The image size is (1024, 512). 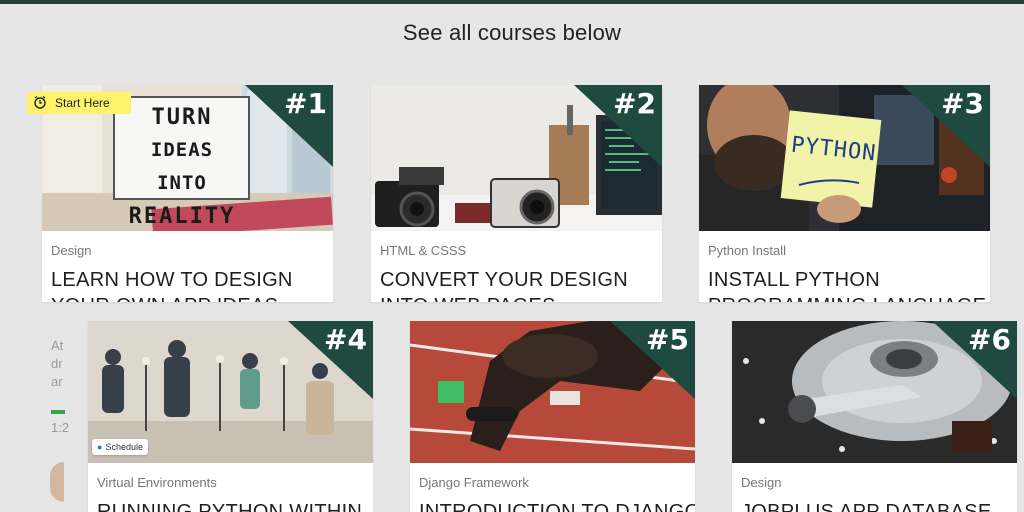 I want to click on course-title-line2: YOUR OWN APP IDEAS, so click(x=188, y=297).